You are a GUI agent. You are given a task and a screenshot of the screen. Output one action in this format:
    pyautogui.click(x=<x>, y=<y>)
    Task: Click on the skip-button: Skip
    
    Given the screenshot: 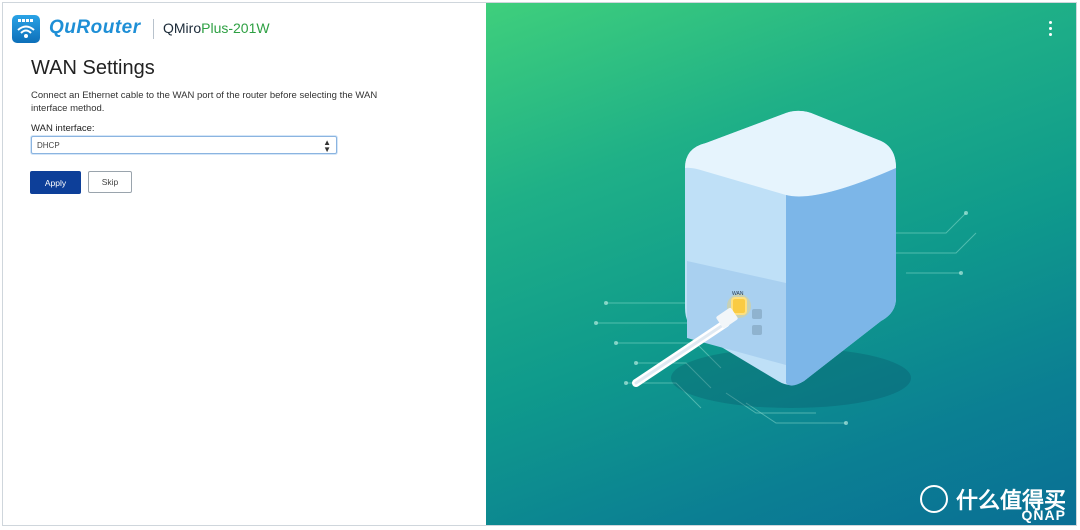 What is the action you would take?
    pyautogui.click(x=110, y=182)
    